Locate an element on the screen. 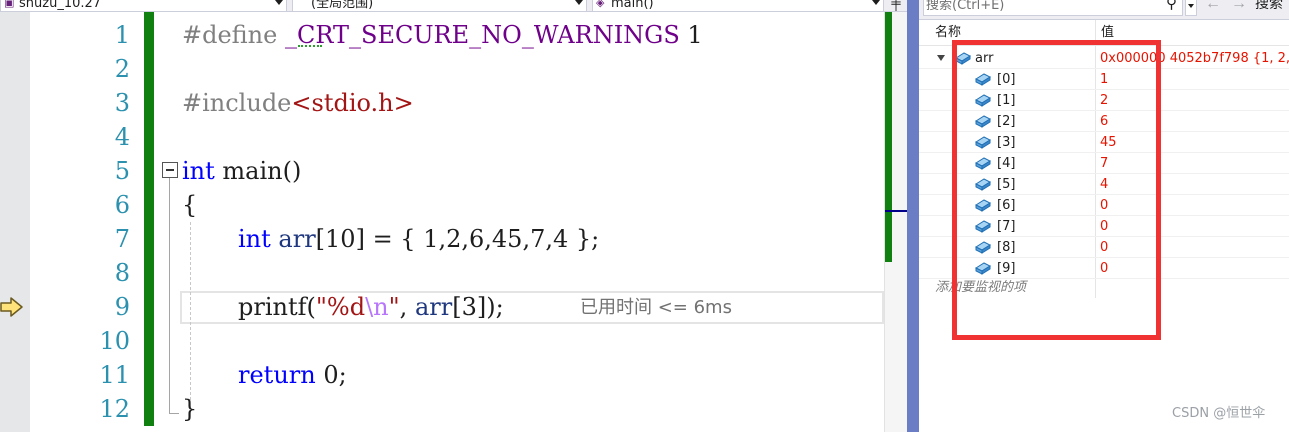 Image resolution: width=1289 pixels, height=432 pixels. line-number: 6 is located at coordinates (122, 205).